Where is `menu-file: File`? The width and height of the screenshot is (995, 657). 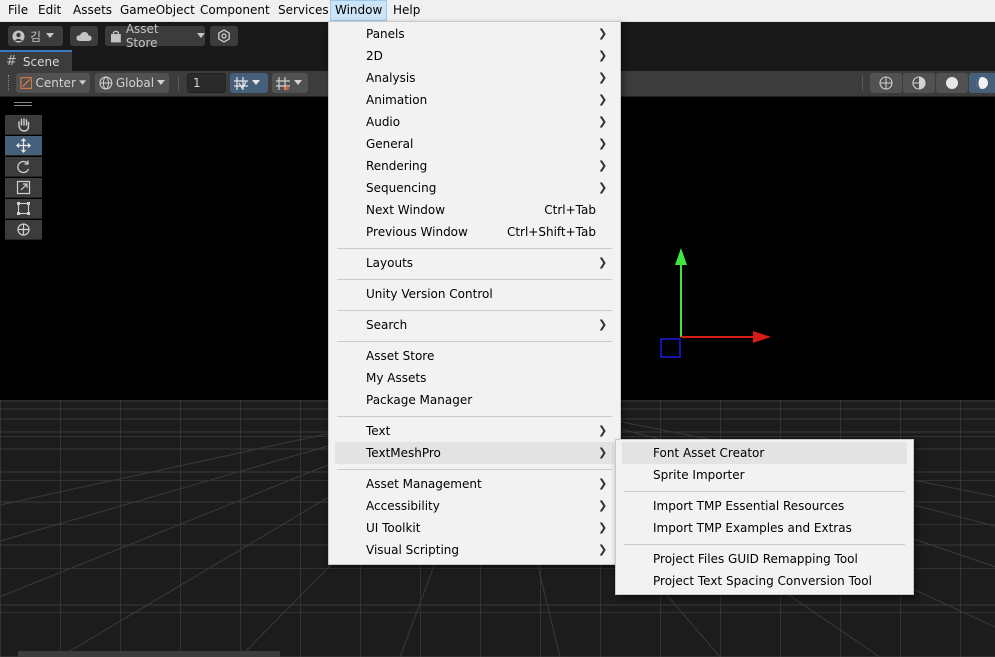 menu-file: File is located at coordinates (18, 10).